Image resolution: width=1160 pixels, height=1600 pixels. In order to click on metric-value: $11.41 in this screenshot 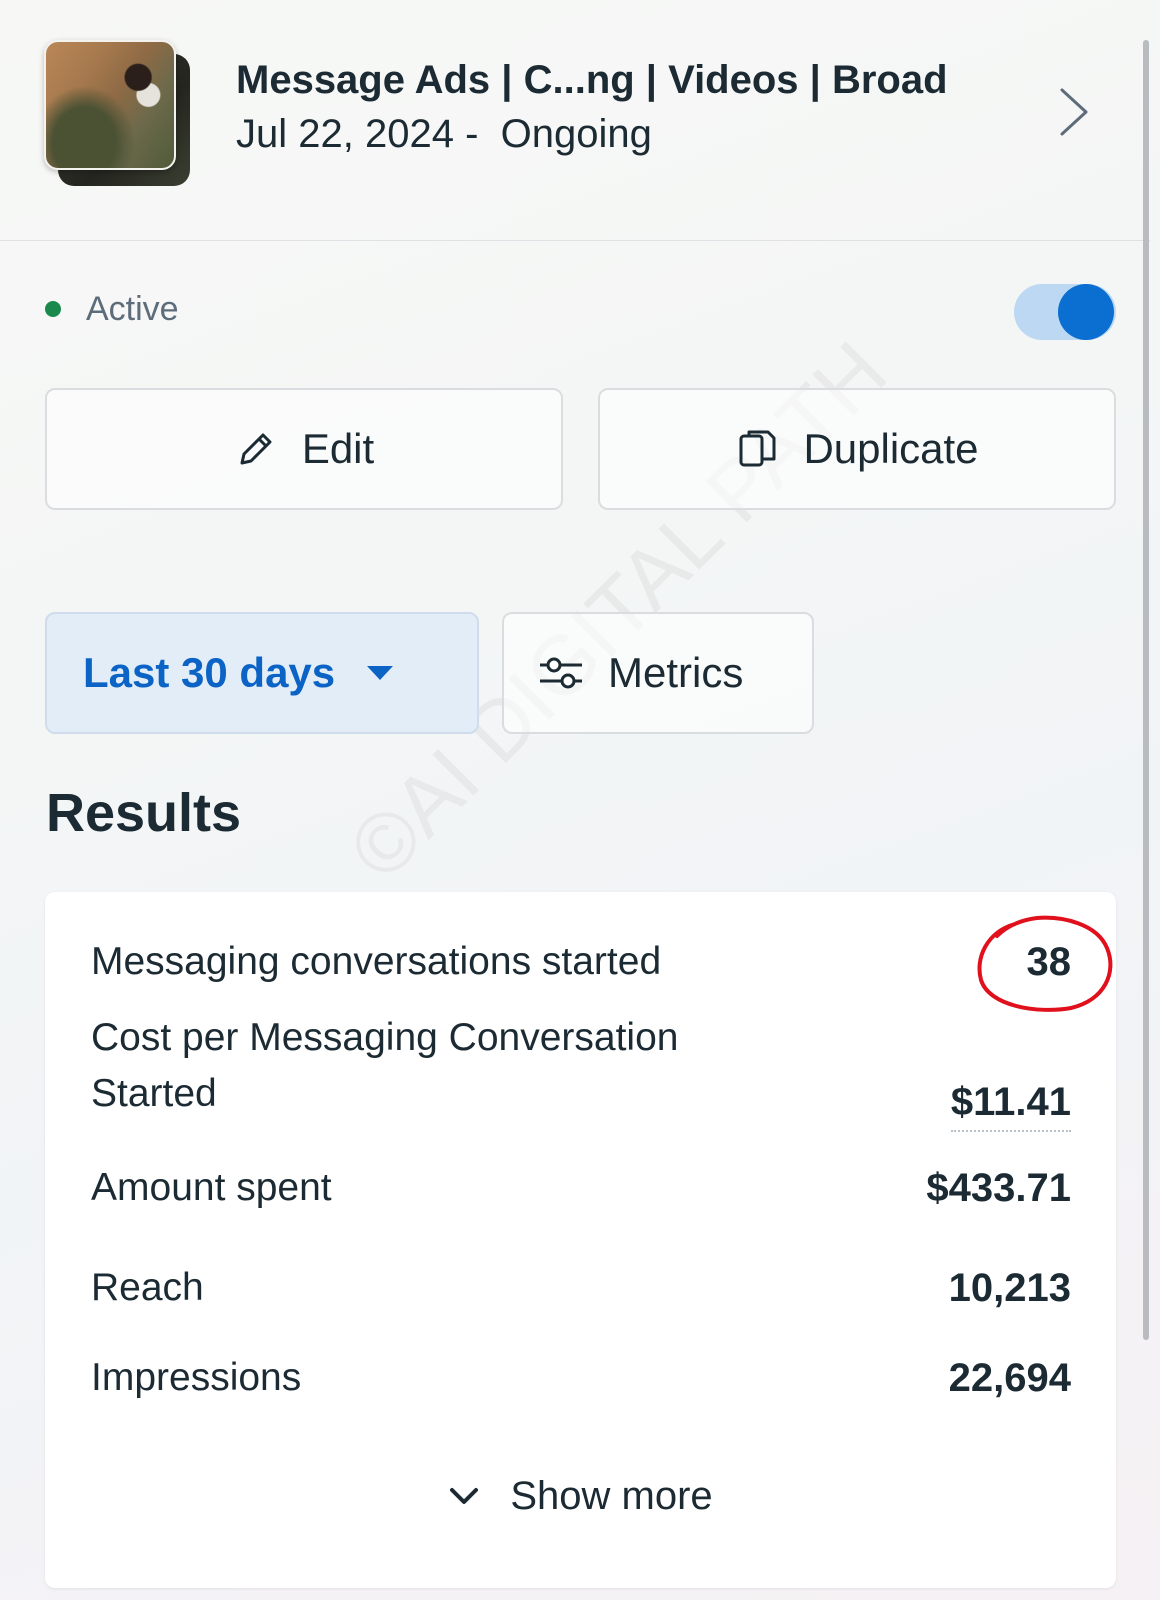, I will do `click(1010, 1103)`.